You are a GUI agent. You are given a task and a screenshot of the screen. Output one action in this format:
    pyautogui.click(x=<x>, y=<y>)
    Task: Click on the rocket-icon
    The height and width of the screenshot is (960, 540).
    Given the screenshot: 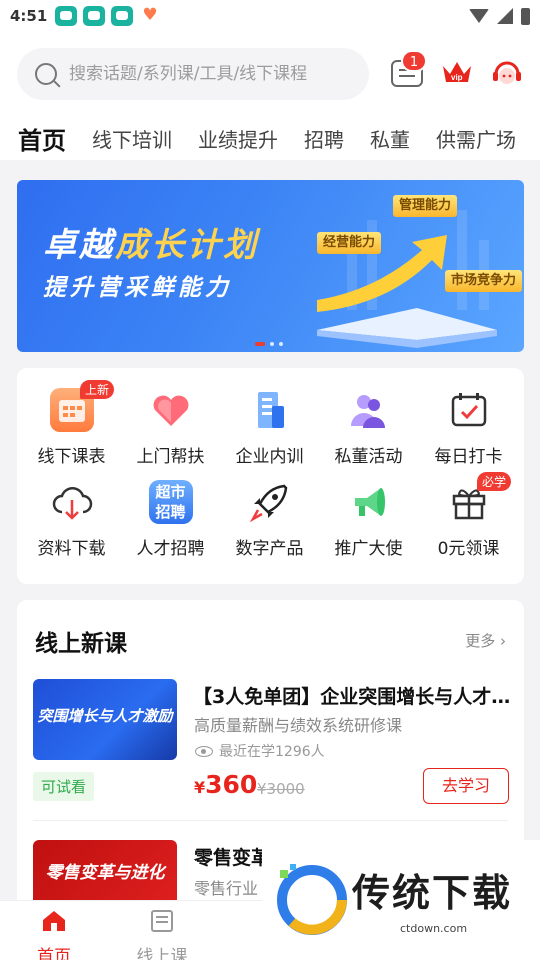 What is the action you would take?
    pyautogui.click(x=270, y=502)
    